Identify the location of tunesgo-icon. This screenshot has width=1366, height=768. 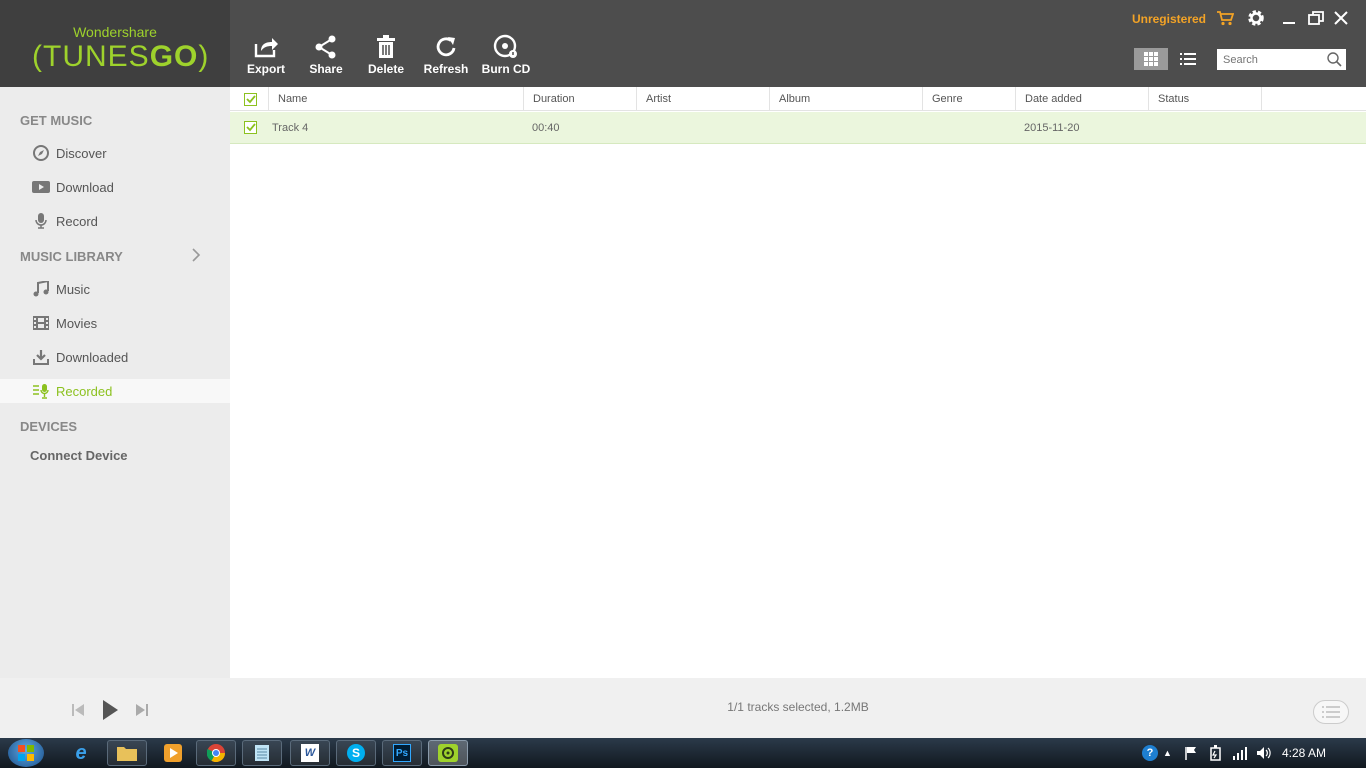
(448, 753).